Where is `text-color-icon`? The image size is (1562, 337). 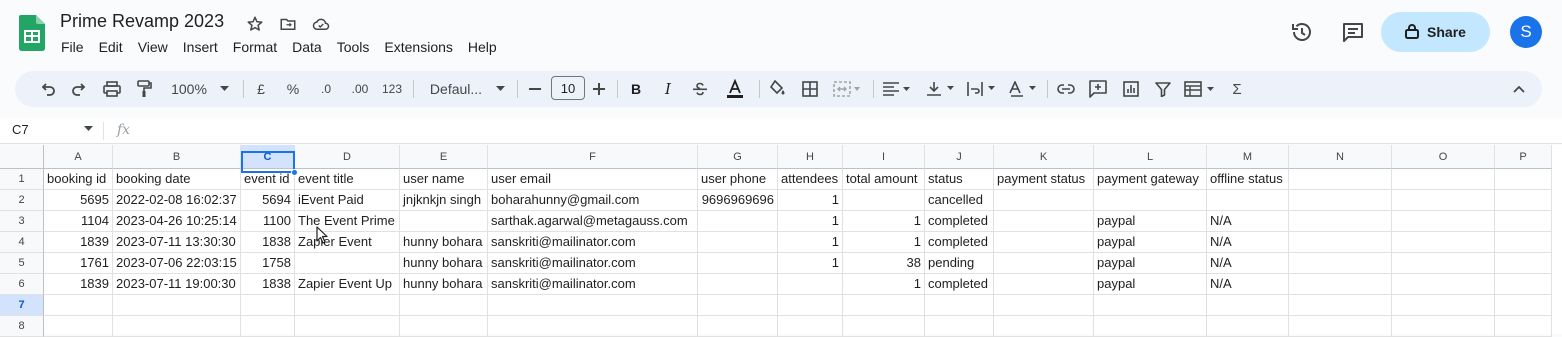
text-color-icon is located at coordinates (735, 89).